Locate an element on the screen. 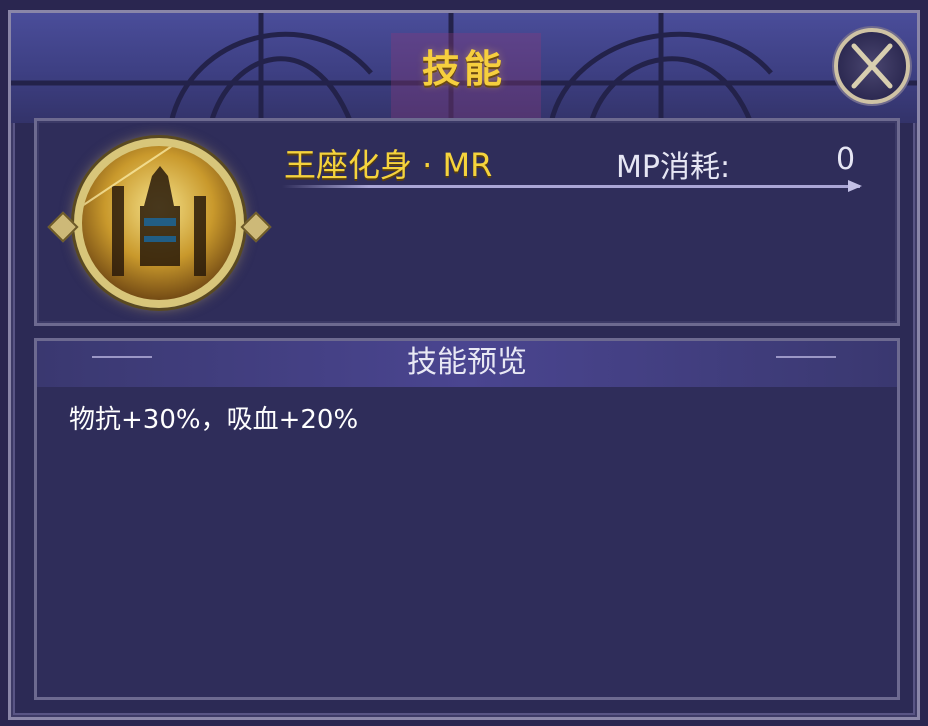 This screenshot has height=726, width=928. portrait-art is located at coordinates (159, 211).